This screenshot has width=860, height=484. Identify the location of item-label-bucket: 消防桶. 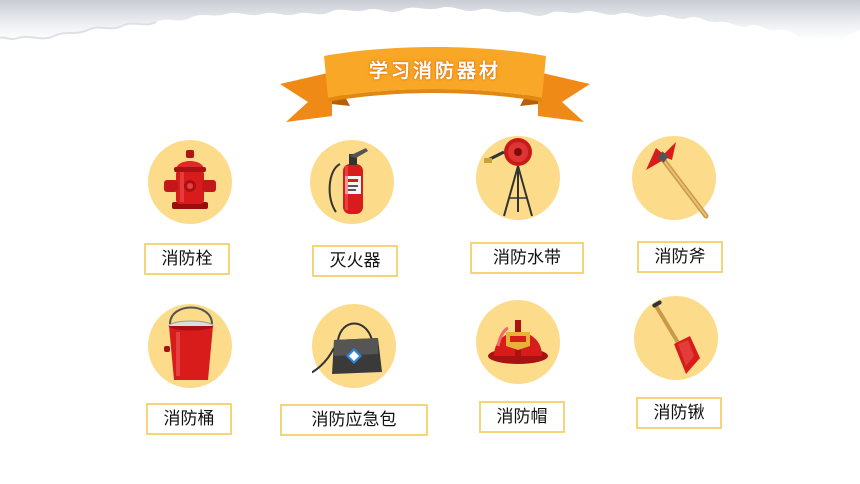
(189, 419).